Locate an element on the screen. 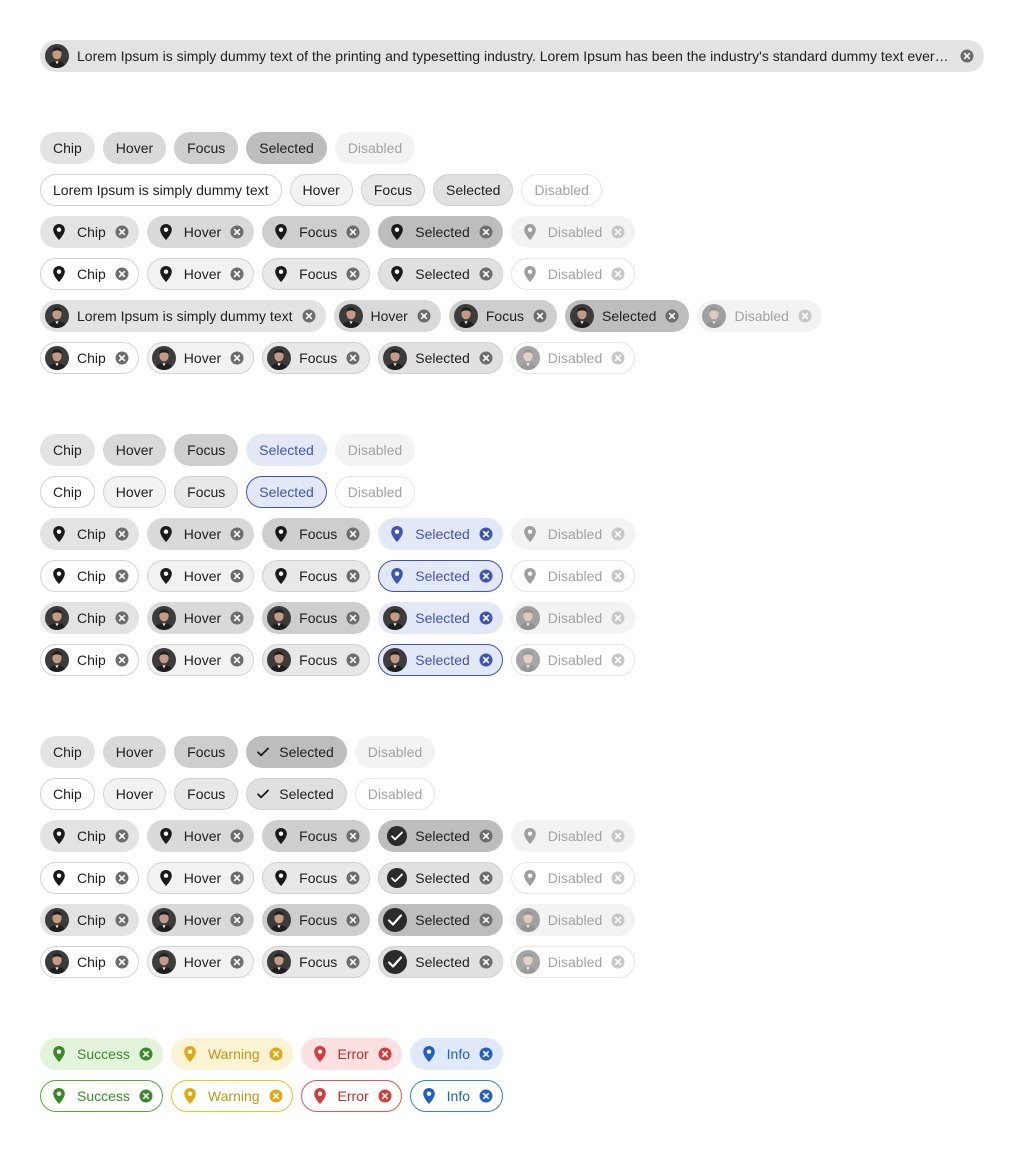  chip-default: Lorem Ipsum is simply dummy text is located at coordinates (161, 190).